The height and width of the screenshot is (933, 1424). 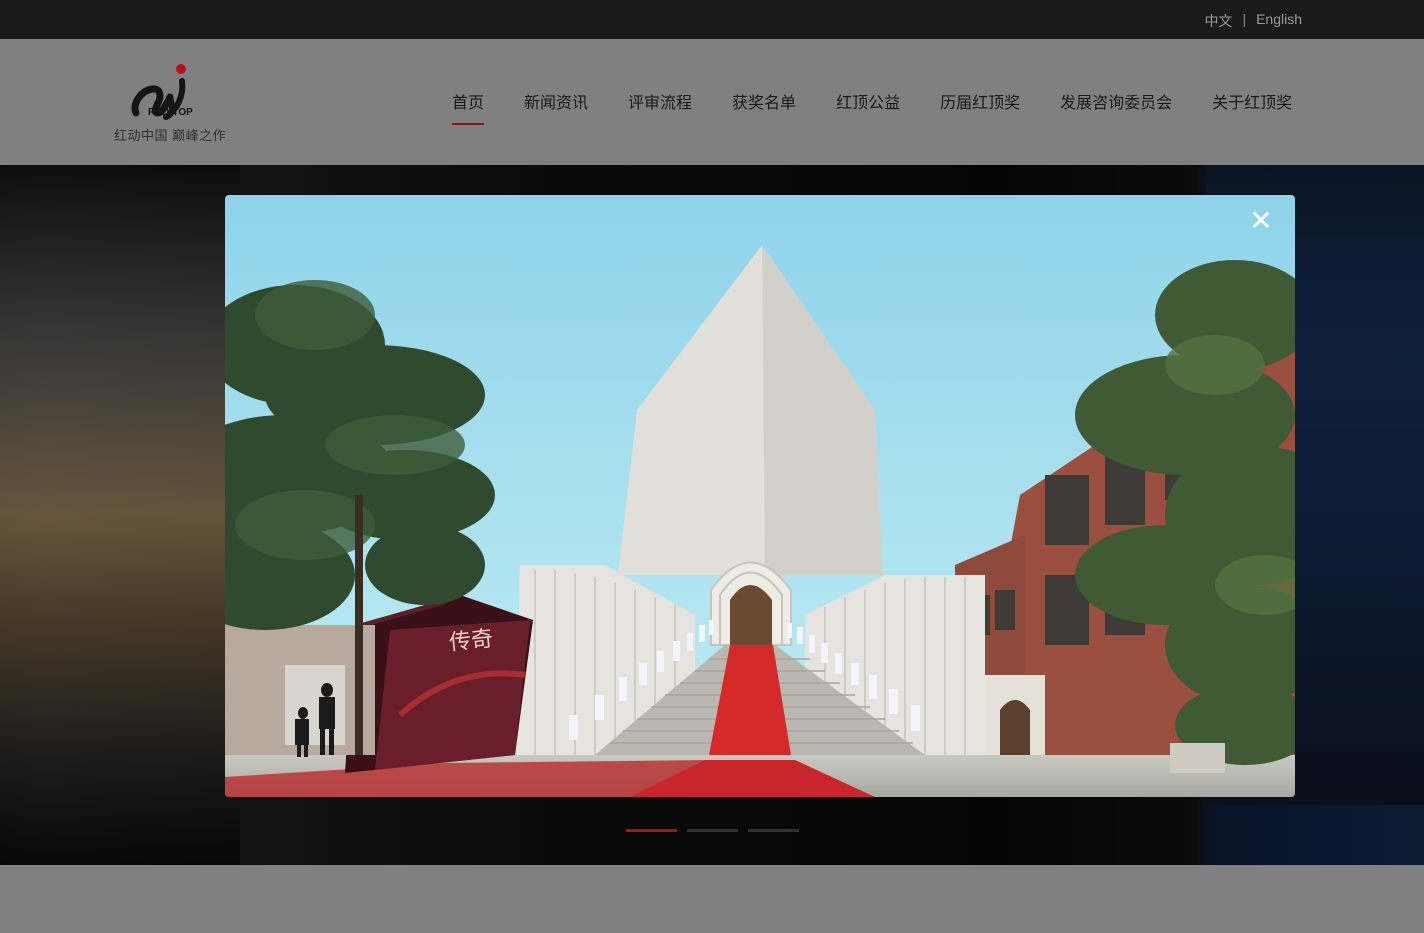 What do you see at coordinates (868, 106) in the screenshot?
I see `nav-item-charity: 红顶公益` at bounding box center [868, 106].